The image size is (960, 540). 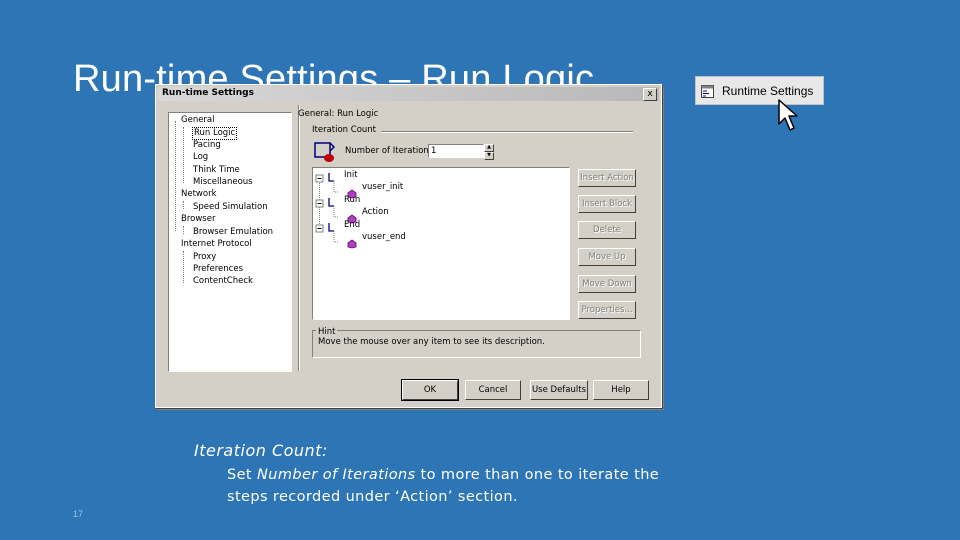 What do you see at coordinates (352, 225) in the screenshot?
I see `flow-item-end: End` at bounding box center [352, 225].